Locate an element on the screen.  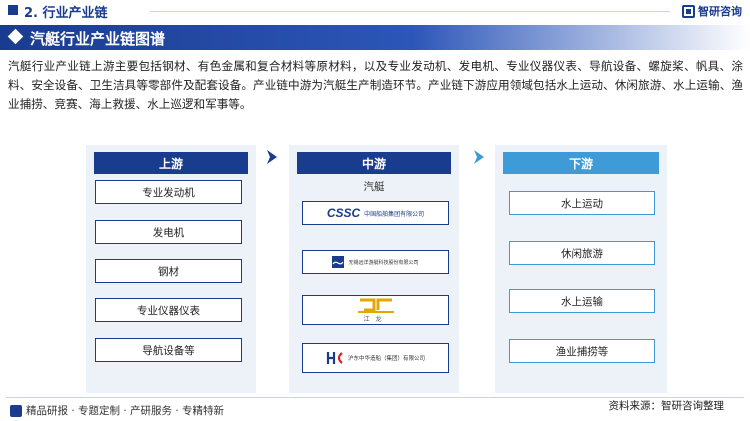
top-bar: 2. 行业产业链 智研咨询 is located at coordinates (375, 11).